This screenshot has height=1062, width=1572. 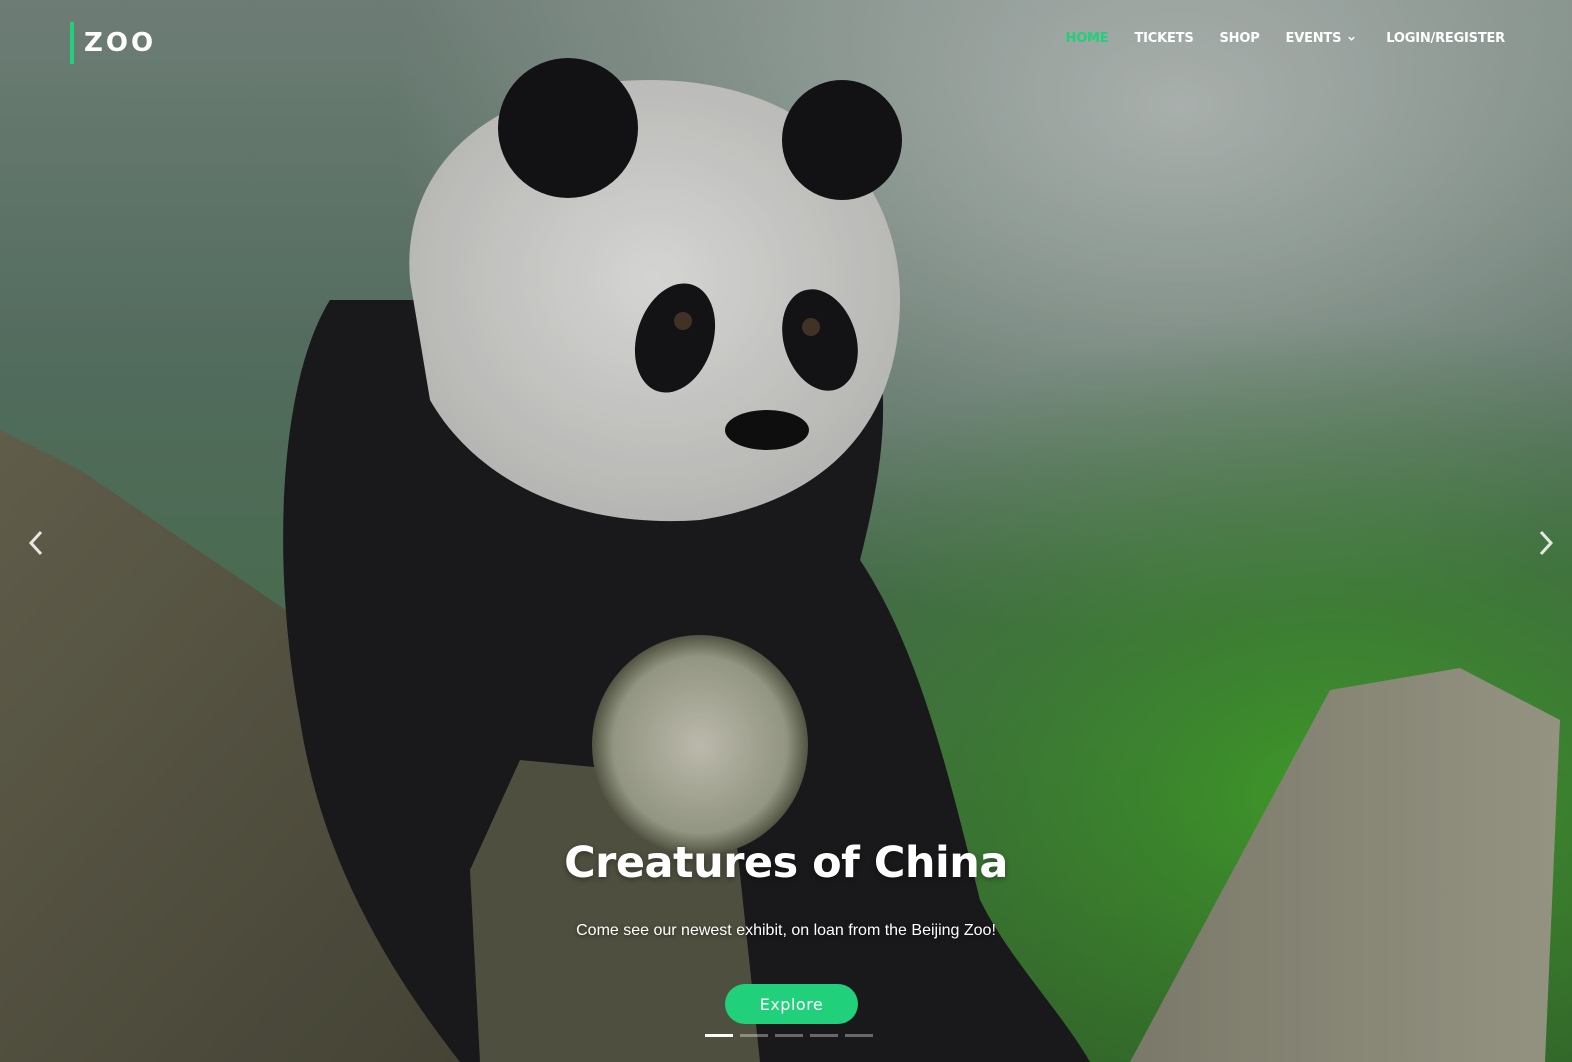 What do you see at coordinates (37, 543) in the screenshot?
I see `chevron-left-icon` at bounding box center [37, 543].